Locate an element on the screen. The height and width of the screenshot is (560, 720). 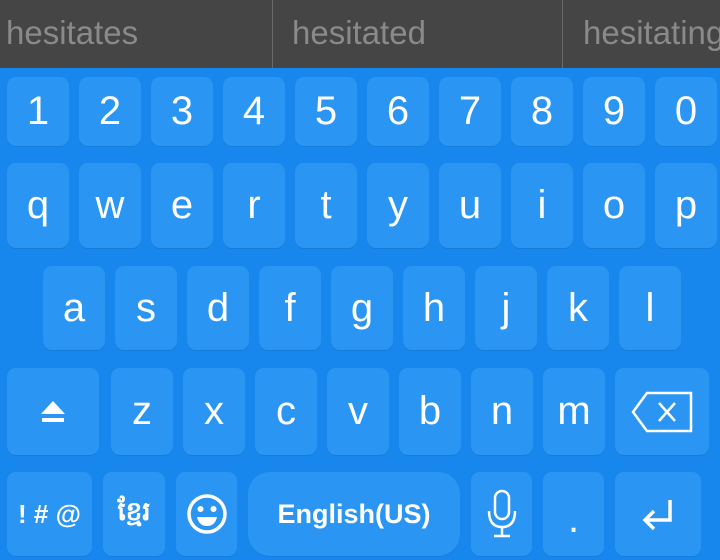
key-label: i is located at coordinates (542, 205).